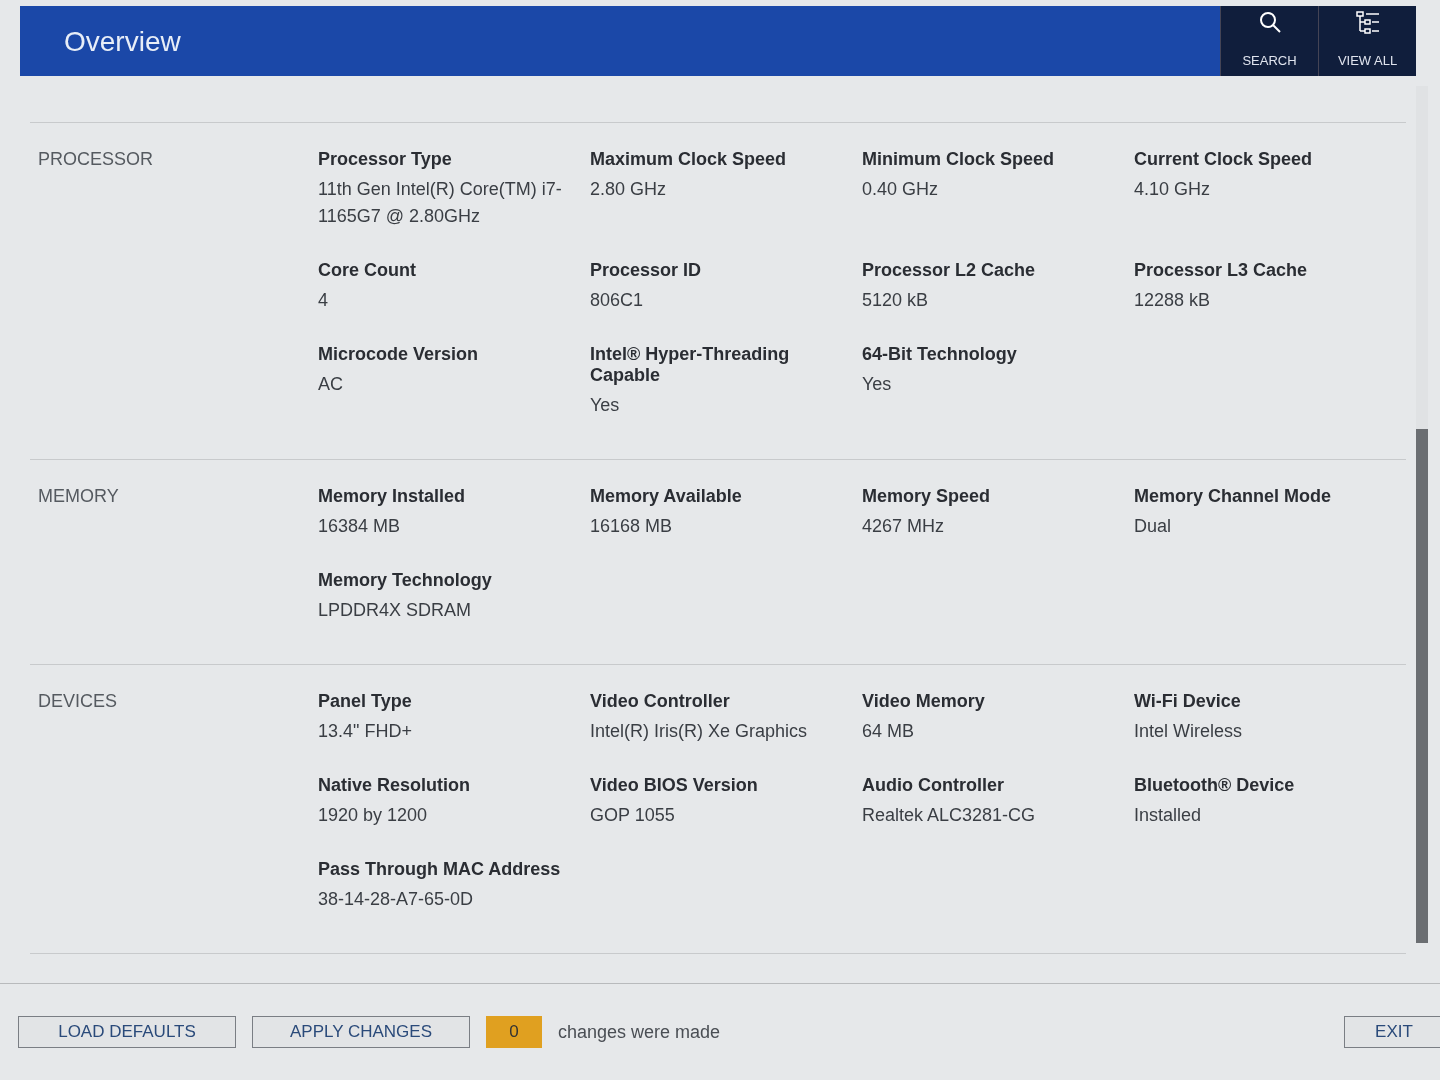 The width and height of the screenshot is (1440, 1080). What do you see at coordinates (396, 899) in the screenshot?
I see `field-value: 38-14-28-A7-65-0D` at bounding box center [396, 899].